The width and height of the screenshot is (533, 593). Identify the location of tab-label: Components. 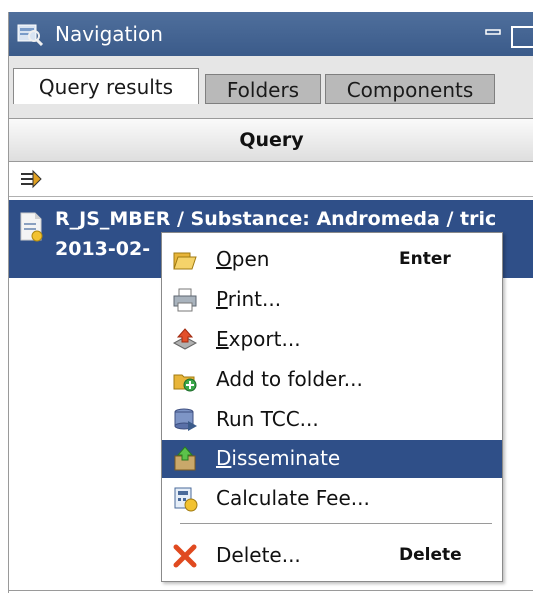
(410, 90).